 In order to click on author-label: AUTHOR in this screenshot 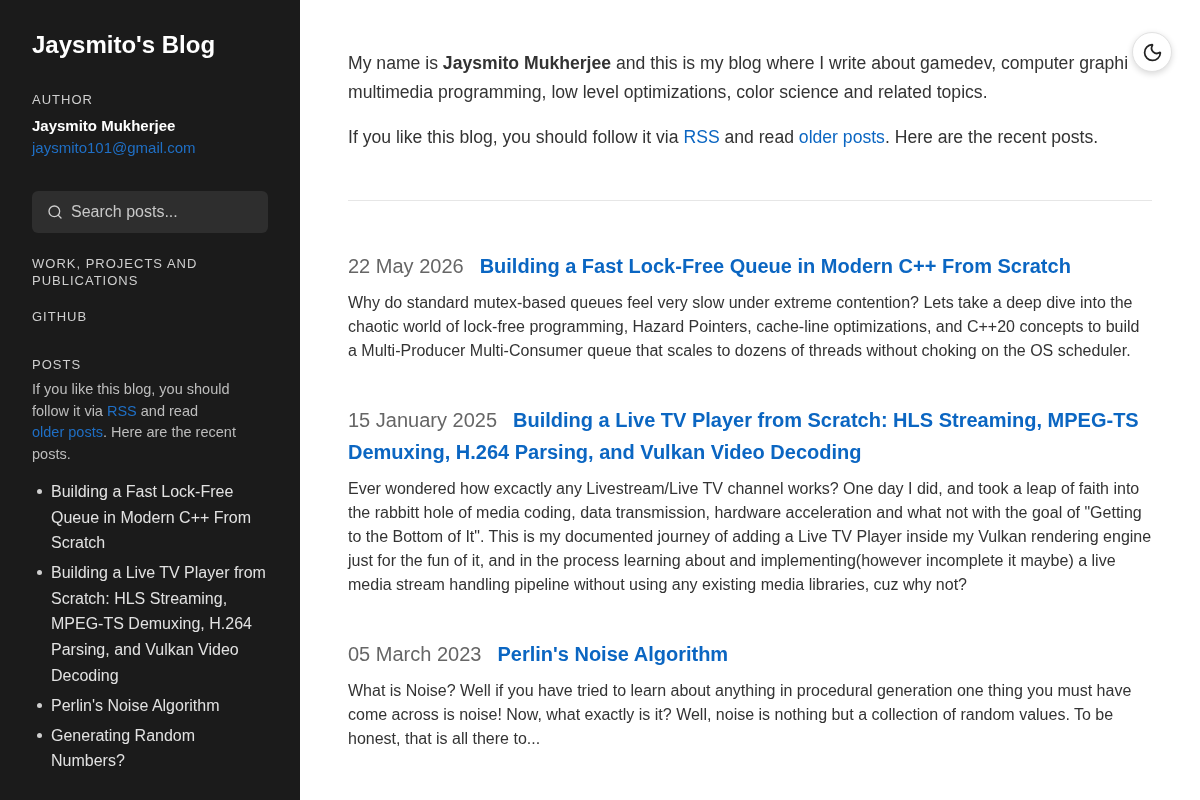, I will do `click(62, 100)`.